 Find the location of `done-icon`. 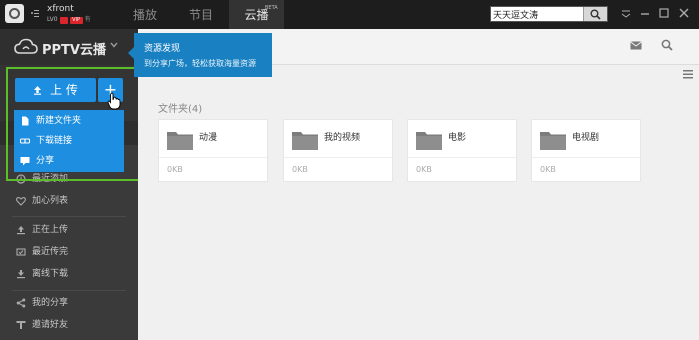

done-icon is located at coordinates (21, 252).